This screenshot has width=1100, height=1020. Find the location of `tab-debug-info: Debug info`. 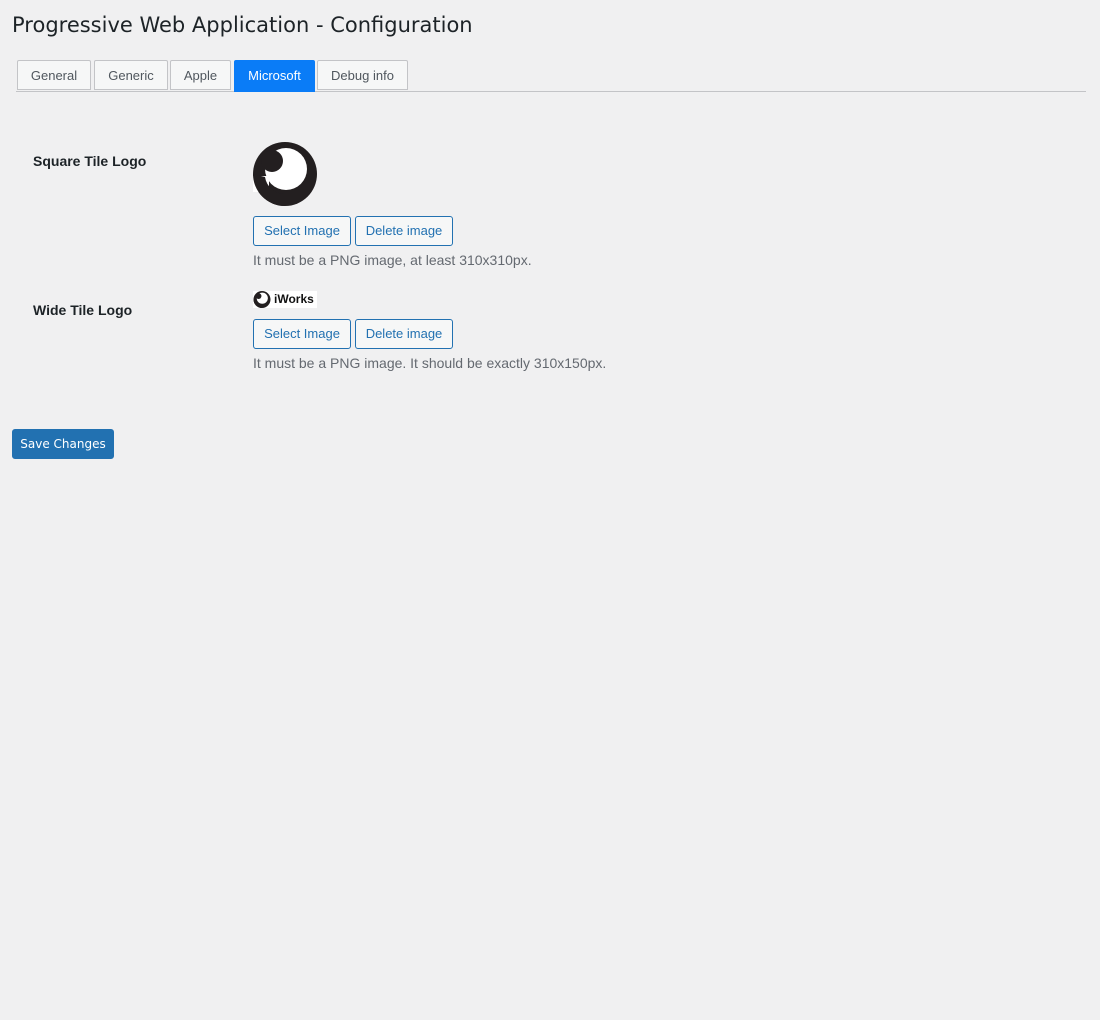

tab-debug-info: Debug info is located at coordinates (362, 75).